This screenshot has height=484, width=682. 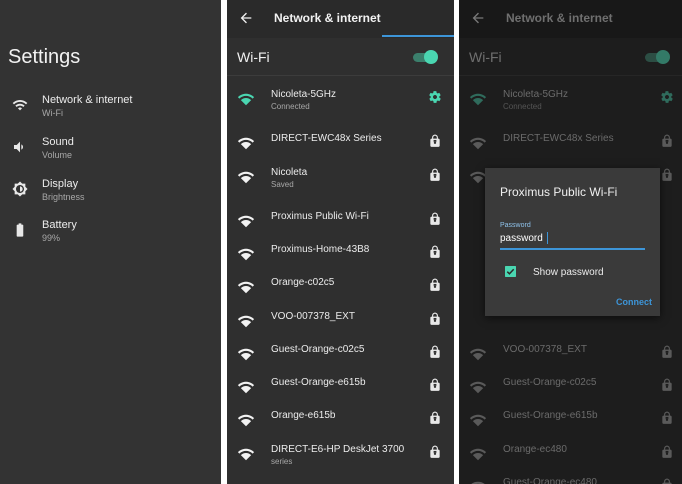 I want to click on connect-button: Connect, so click(x=634, y=302).